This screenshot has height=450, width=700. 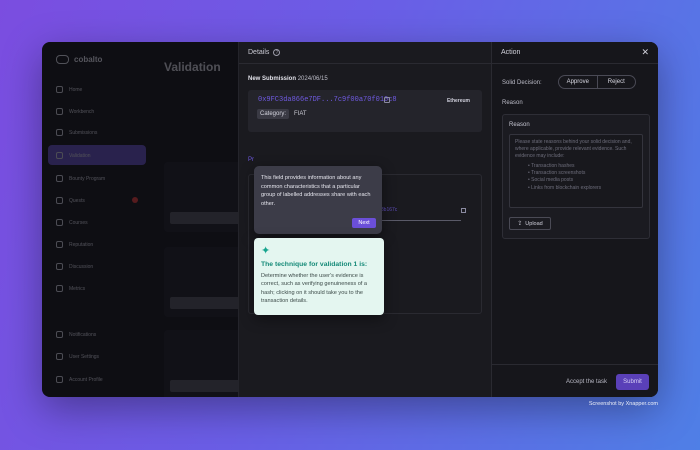 I want to click on sidebar-item-submissions: Submissions, so click(x=76, y=132).